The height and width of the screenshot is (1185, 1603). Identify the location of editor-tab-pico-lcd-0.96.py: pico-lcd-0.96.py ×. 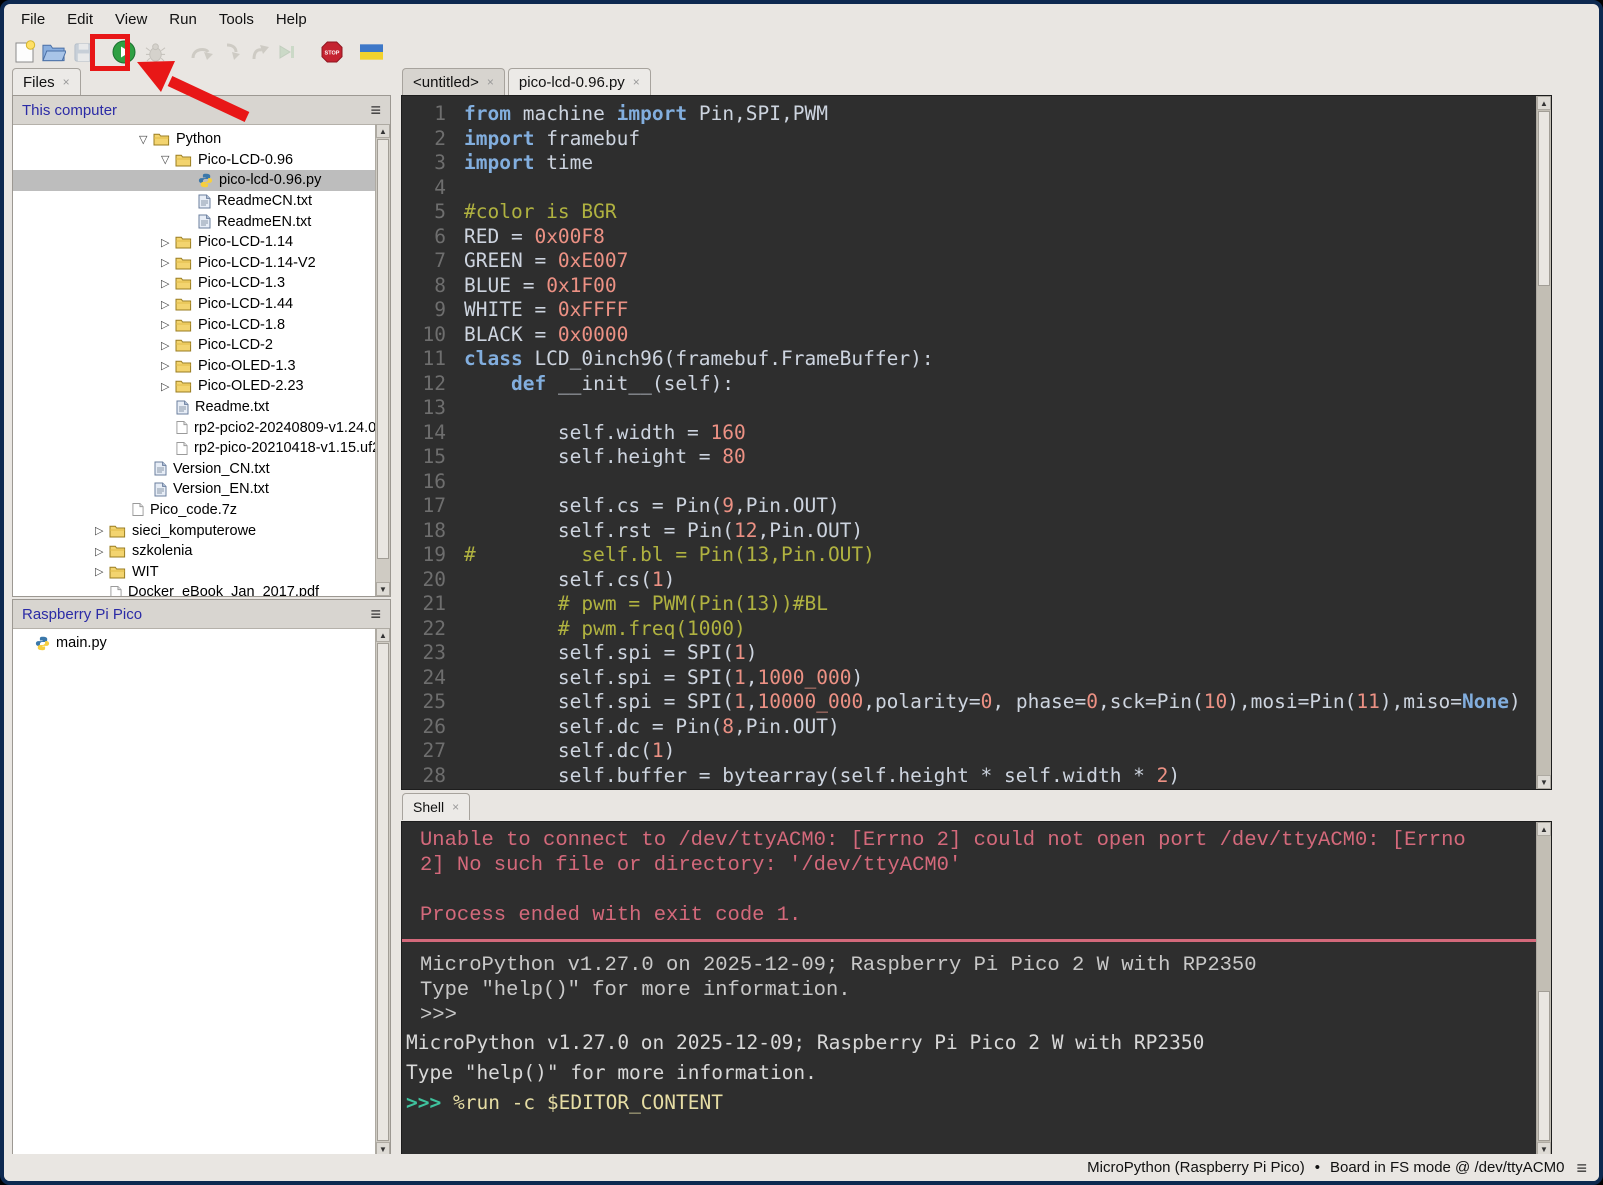
(579, 81).